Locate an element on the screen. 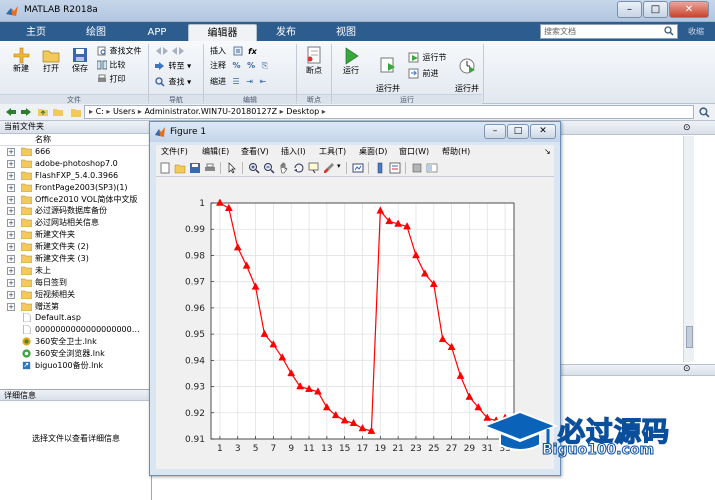  back-forward-buttons is located at coordinates (169, 52).